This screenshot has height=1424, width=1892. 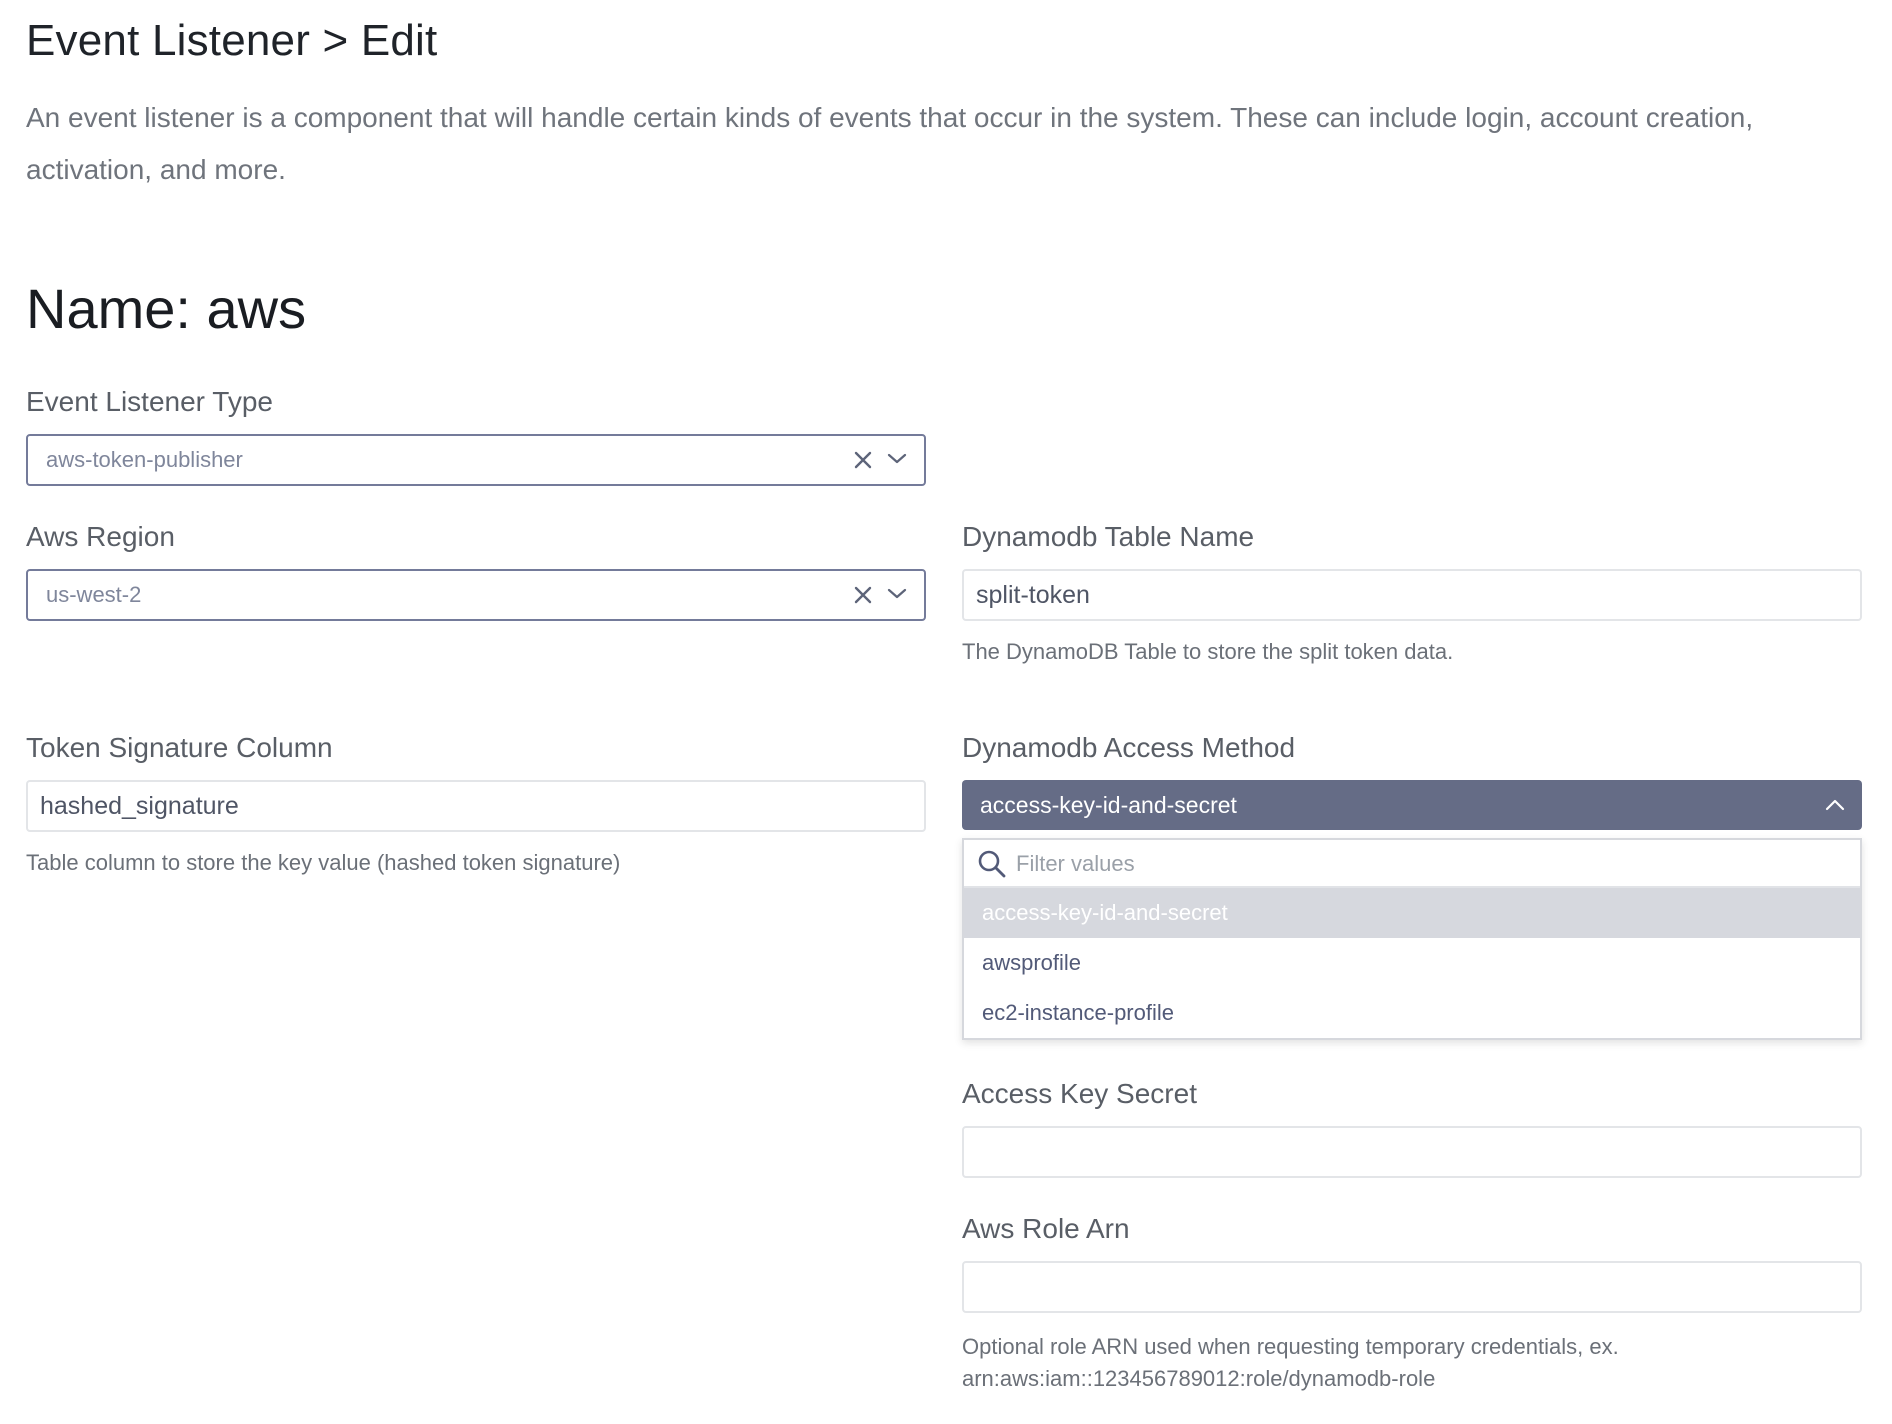 I want to click on dropdown-option-ec2-instance-profile: ec2-instance-profile, so click(x=1412, y=1013).